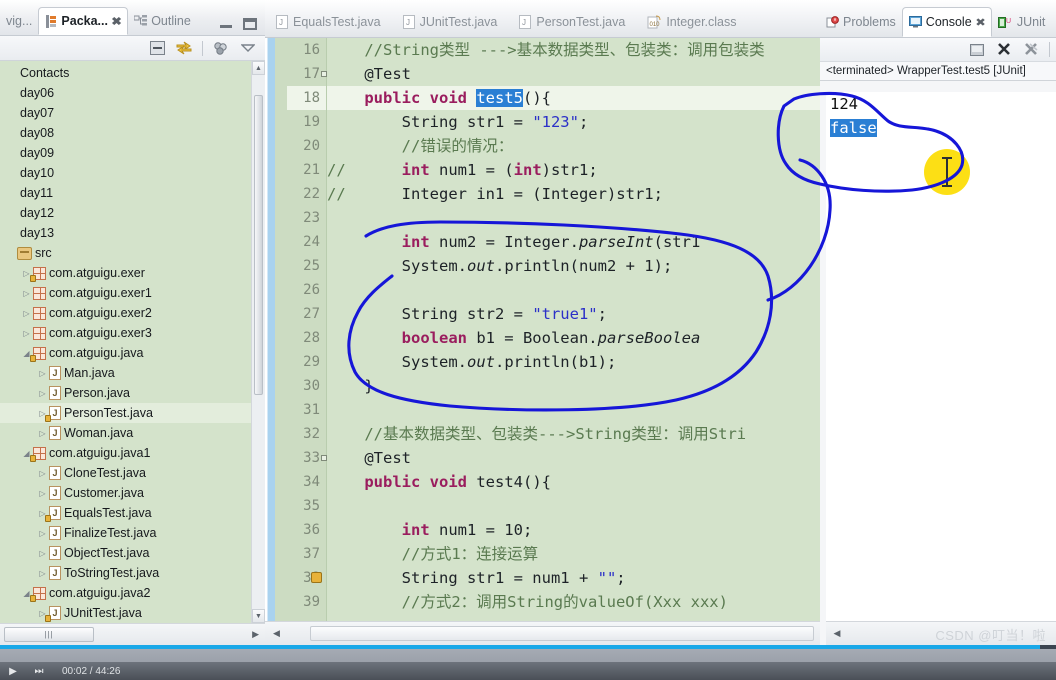  What do you see at coordinates (132, 373) in the screenshot?
I see `tree-item-man-java: ▷ J Man.java` at bounding box center [132, 373].